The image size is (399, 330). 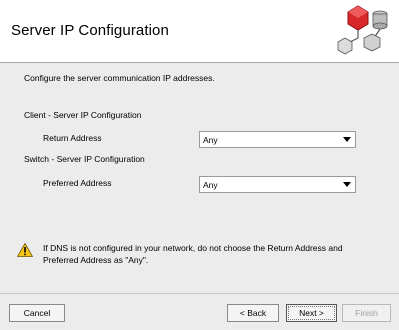 I want to click on preferred-address-dropdown: Any, so click(x=277, y=184).